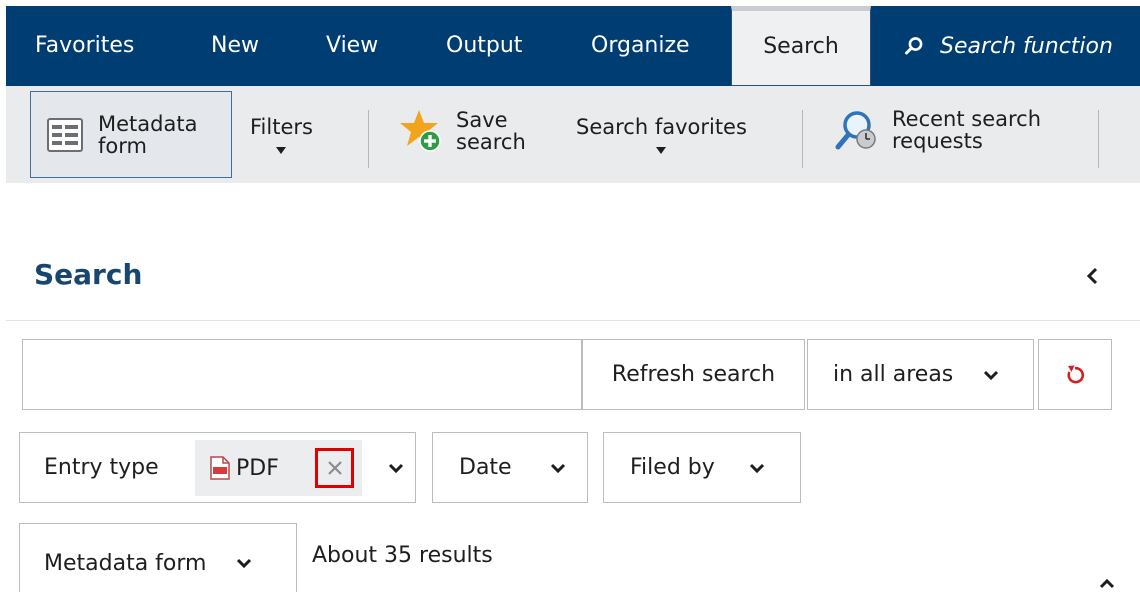 This screenshot has width=1140, height=592. Describe the element at coordinates (88, 274) in the screenshot. I see `panel-title: Search` at that location.